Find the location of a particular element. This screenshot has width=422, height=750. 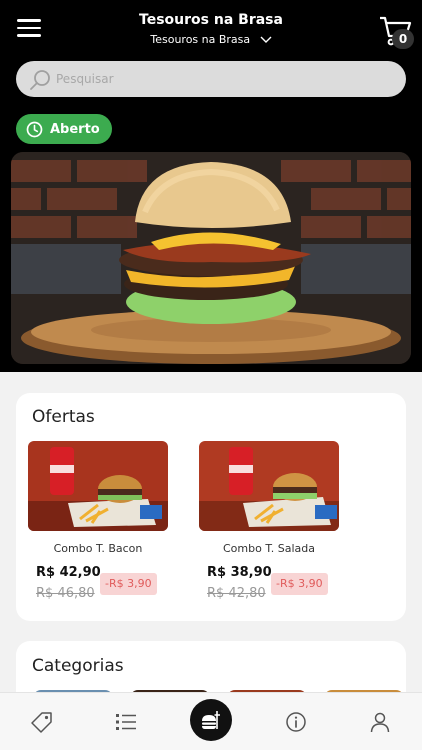

status-label: Aberto is located at coordinates (75, 129).